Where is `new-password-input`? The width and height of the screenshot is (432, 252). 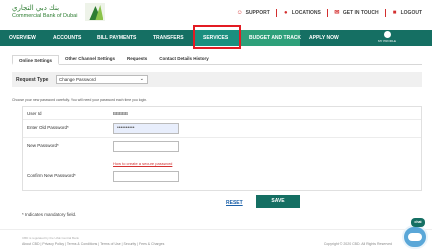 new-password-input is located at coordinates (146, 146).